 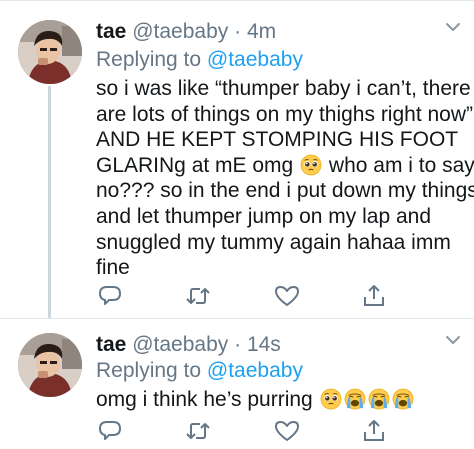 I want to click on tweet-text-segment: omg i think he’s purring, so click(x=204, y=399).